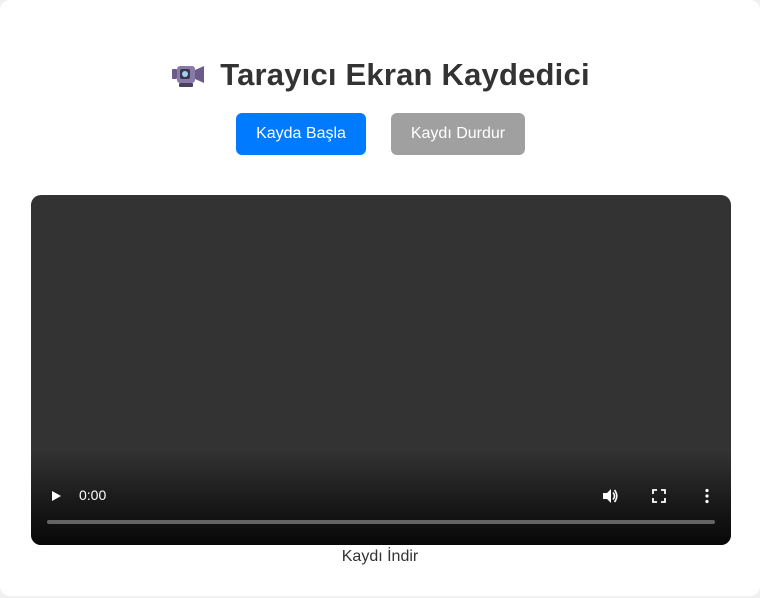 This screenshot has height=598, width=760. I want to click on volume-icon, so click(610, 496).